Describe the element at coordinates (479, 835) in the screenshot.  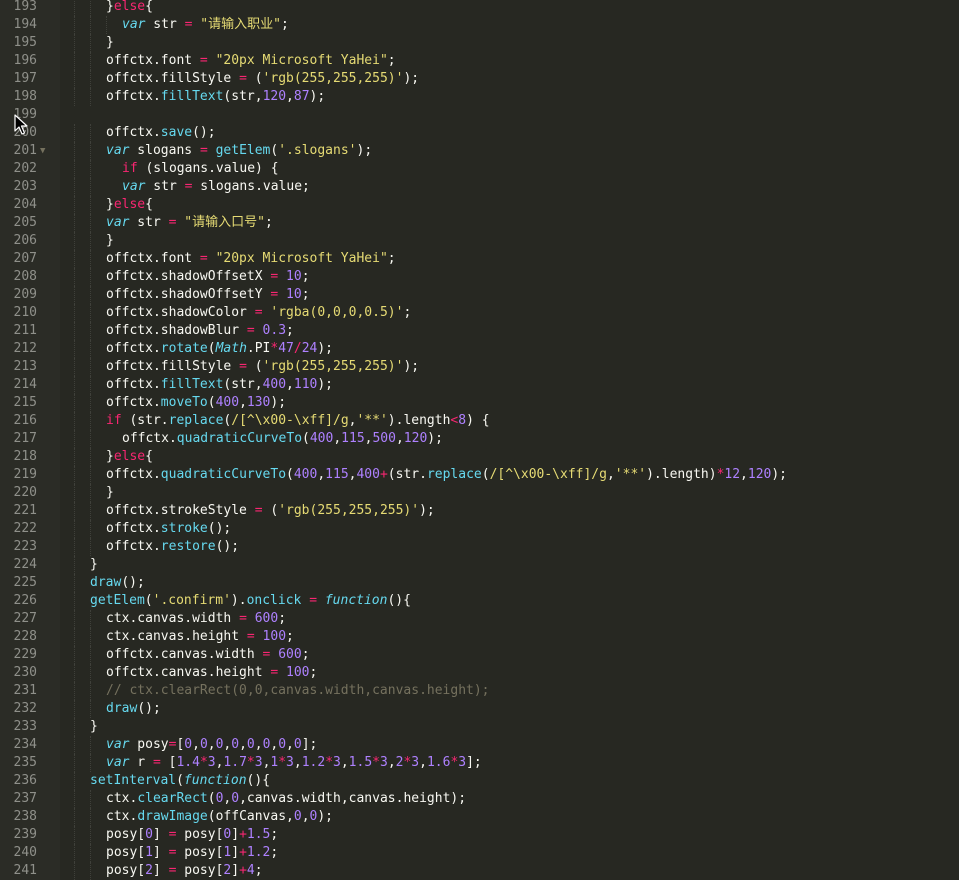
I see `code-line: 239 posy[0] = posy[0]+1.5;` at that location.